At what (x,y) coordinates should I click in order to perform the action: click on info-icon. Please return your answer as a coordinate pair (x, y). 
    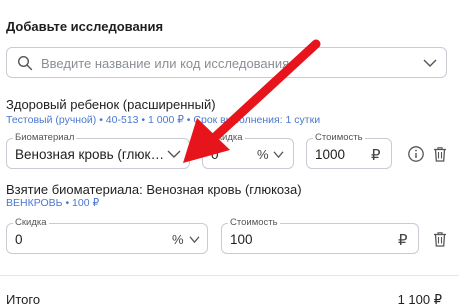
    Looking at the image, I should click on (416, 154).